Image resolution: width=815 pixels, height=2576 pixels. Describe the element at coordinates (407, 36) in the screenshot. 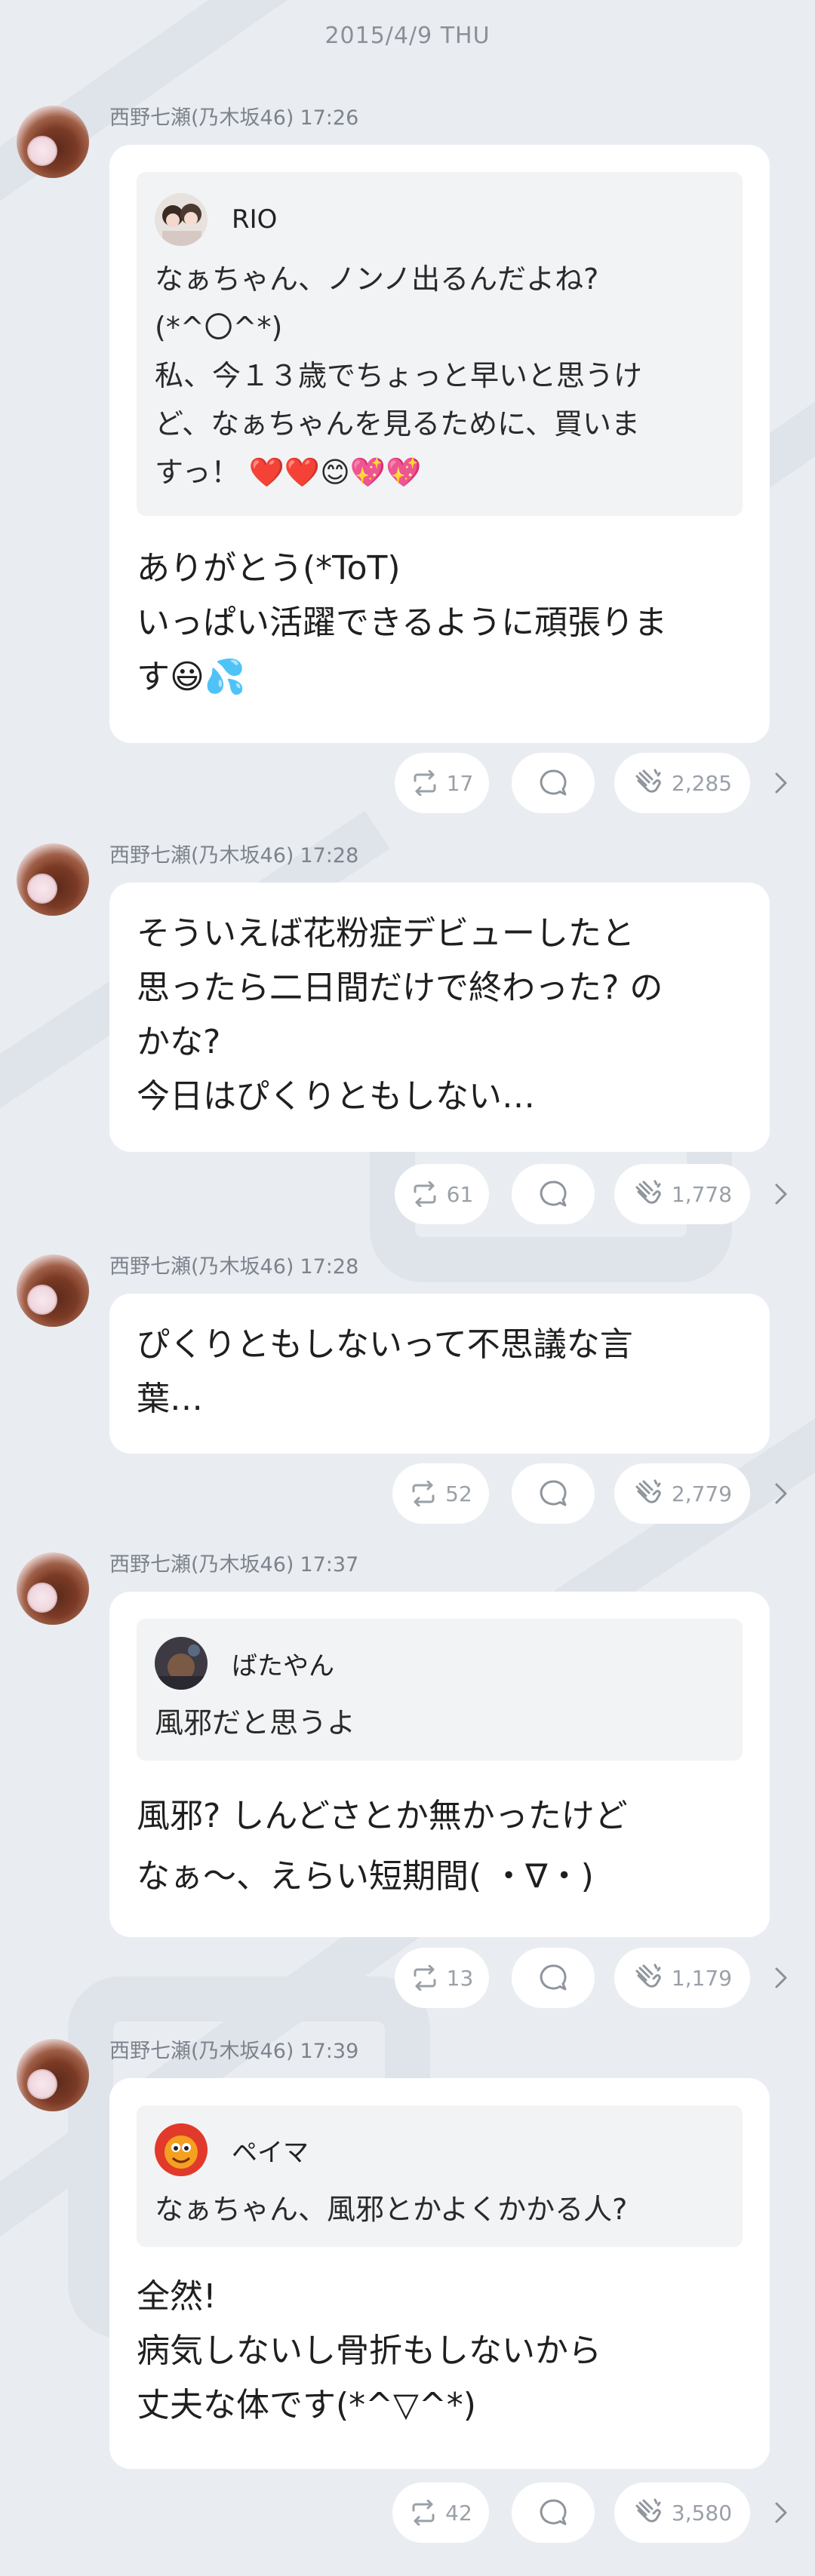

I see `date-header: 2015/4/9 THU` at that location.